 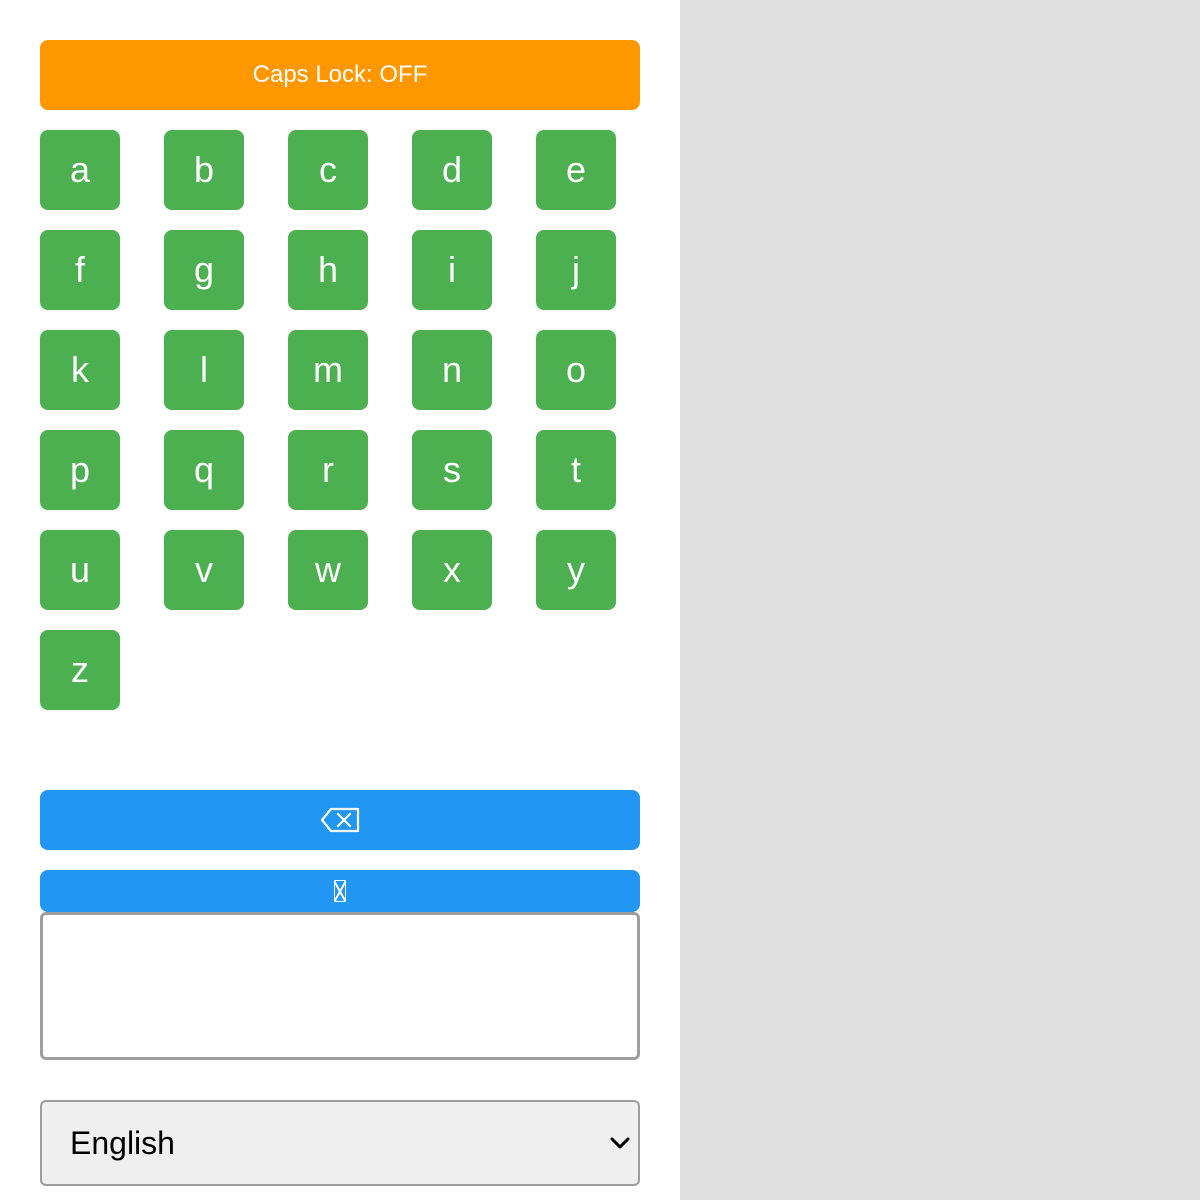 I want to click on key-k: k, so click(x=80, y=370).